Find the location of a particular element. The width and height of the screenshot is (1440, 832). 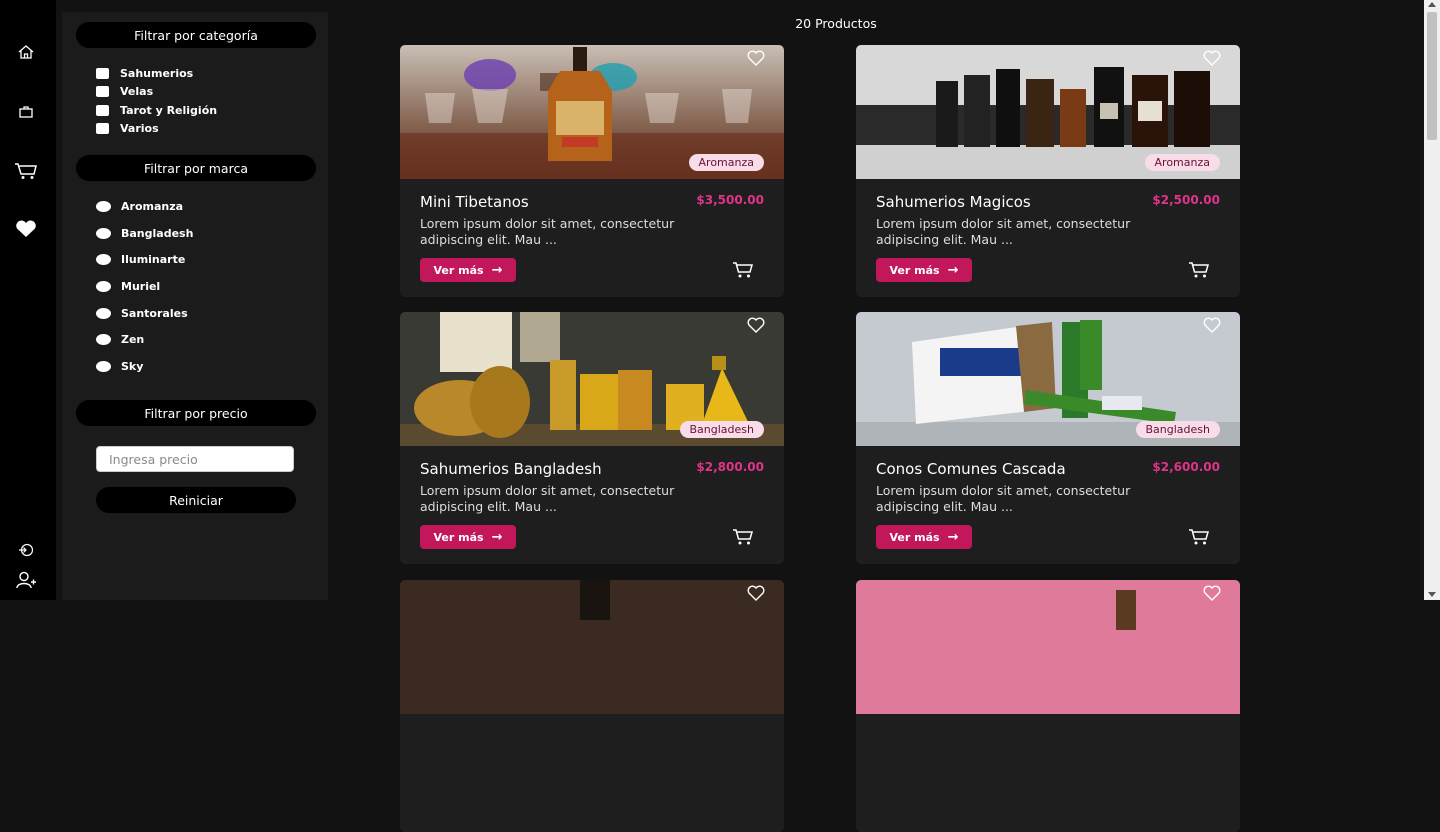

brand-option-label: Zen is located at coordinates (133, 340).